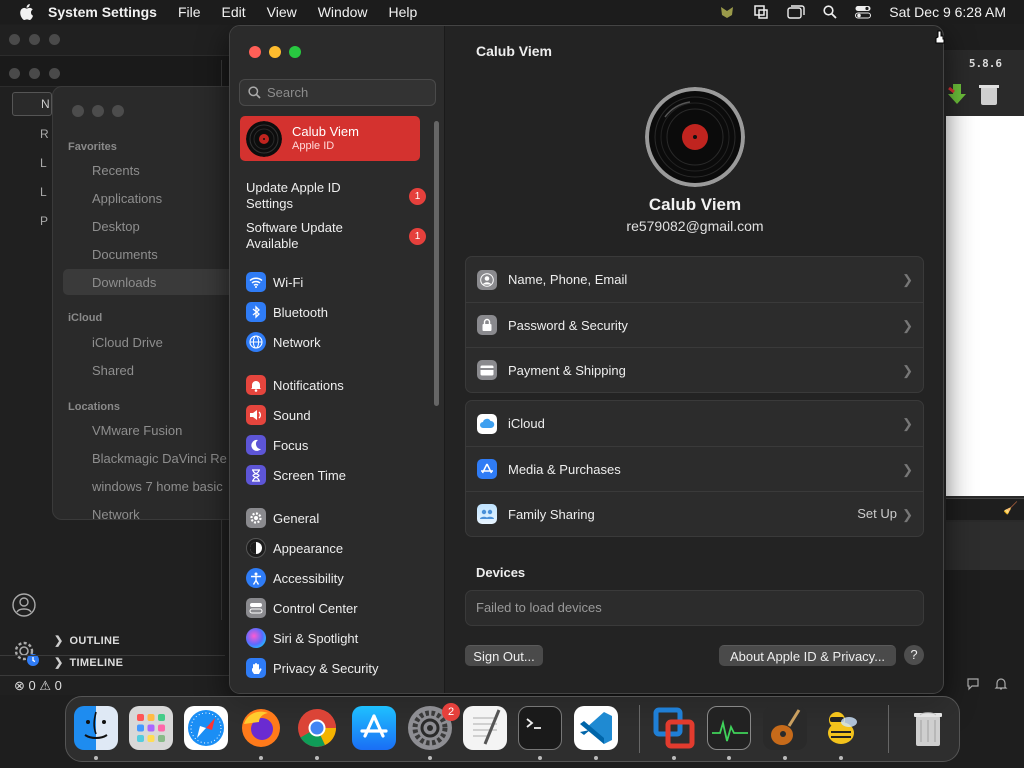 The width and height of the screenshot is (1024, 768). Describe the element at coordinates (113, 370) in the screenshot. I see `finder-item-shared: Shared` at that location.